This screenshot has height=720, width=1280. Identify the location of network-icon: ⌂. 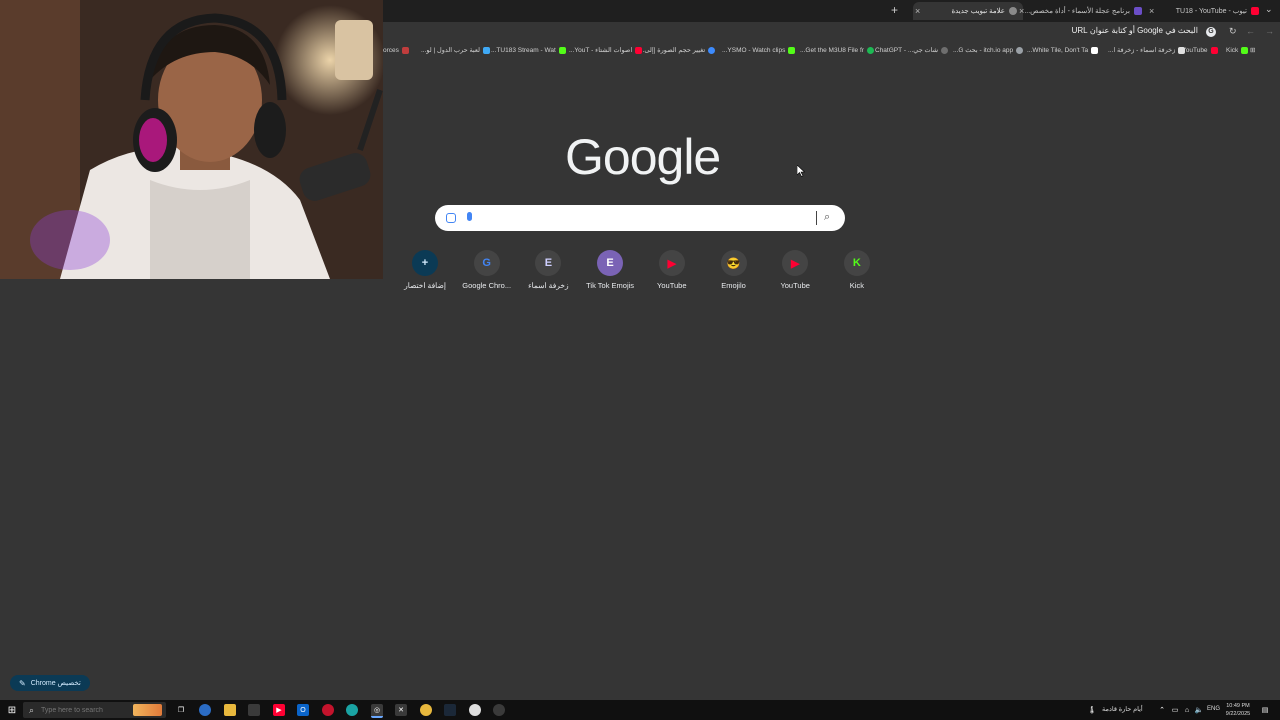
(1187, 710).